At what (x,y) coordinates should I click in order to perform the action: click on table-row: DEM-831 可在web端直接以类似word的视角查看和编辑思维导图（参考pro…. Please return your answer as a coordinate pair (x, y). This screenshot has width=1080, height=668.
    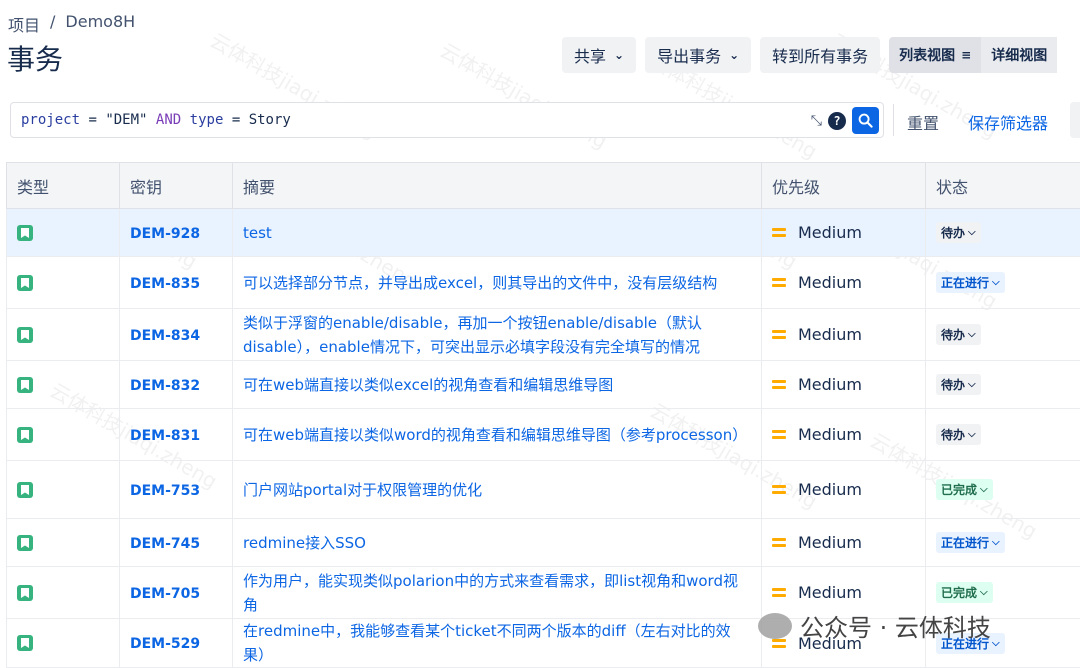
    Looking at the image, I should click on (543, 434).